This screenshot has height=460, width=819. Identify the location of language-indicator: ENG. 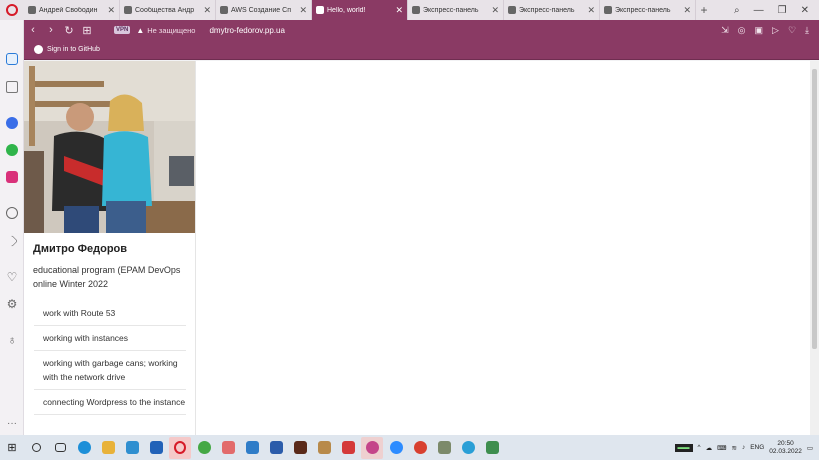
(757, 447).